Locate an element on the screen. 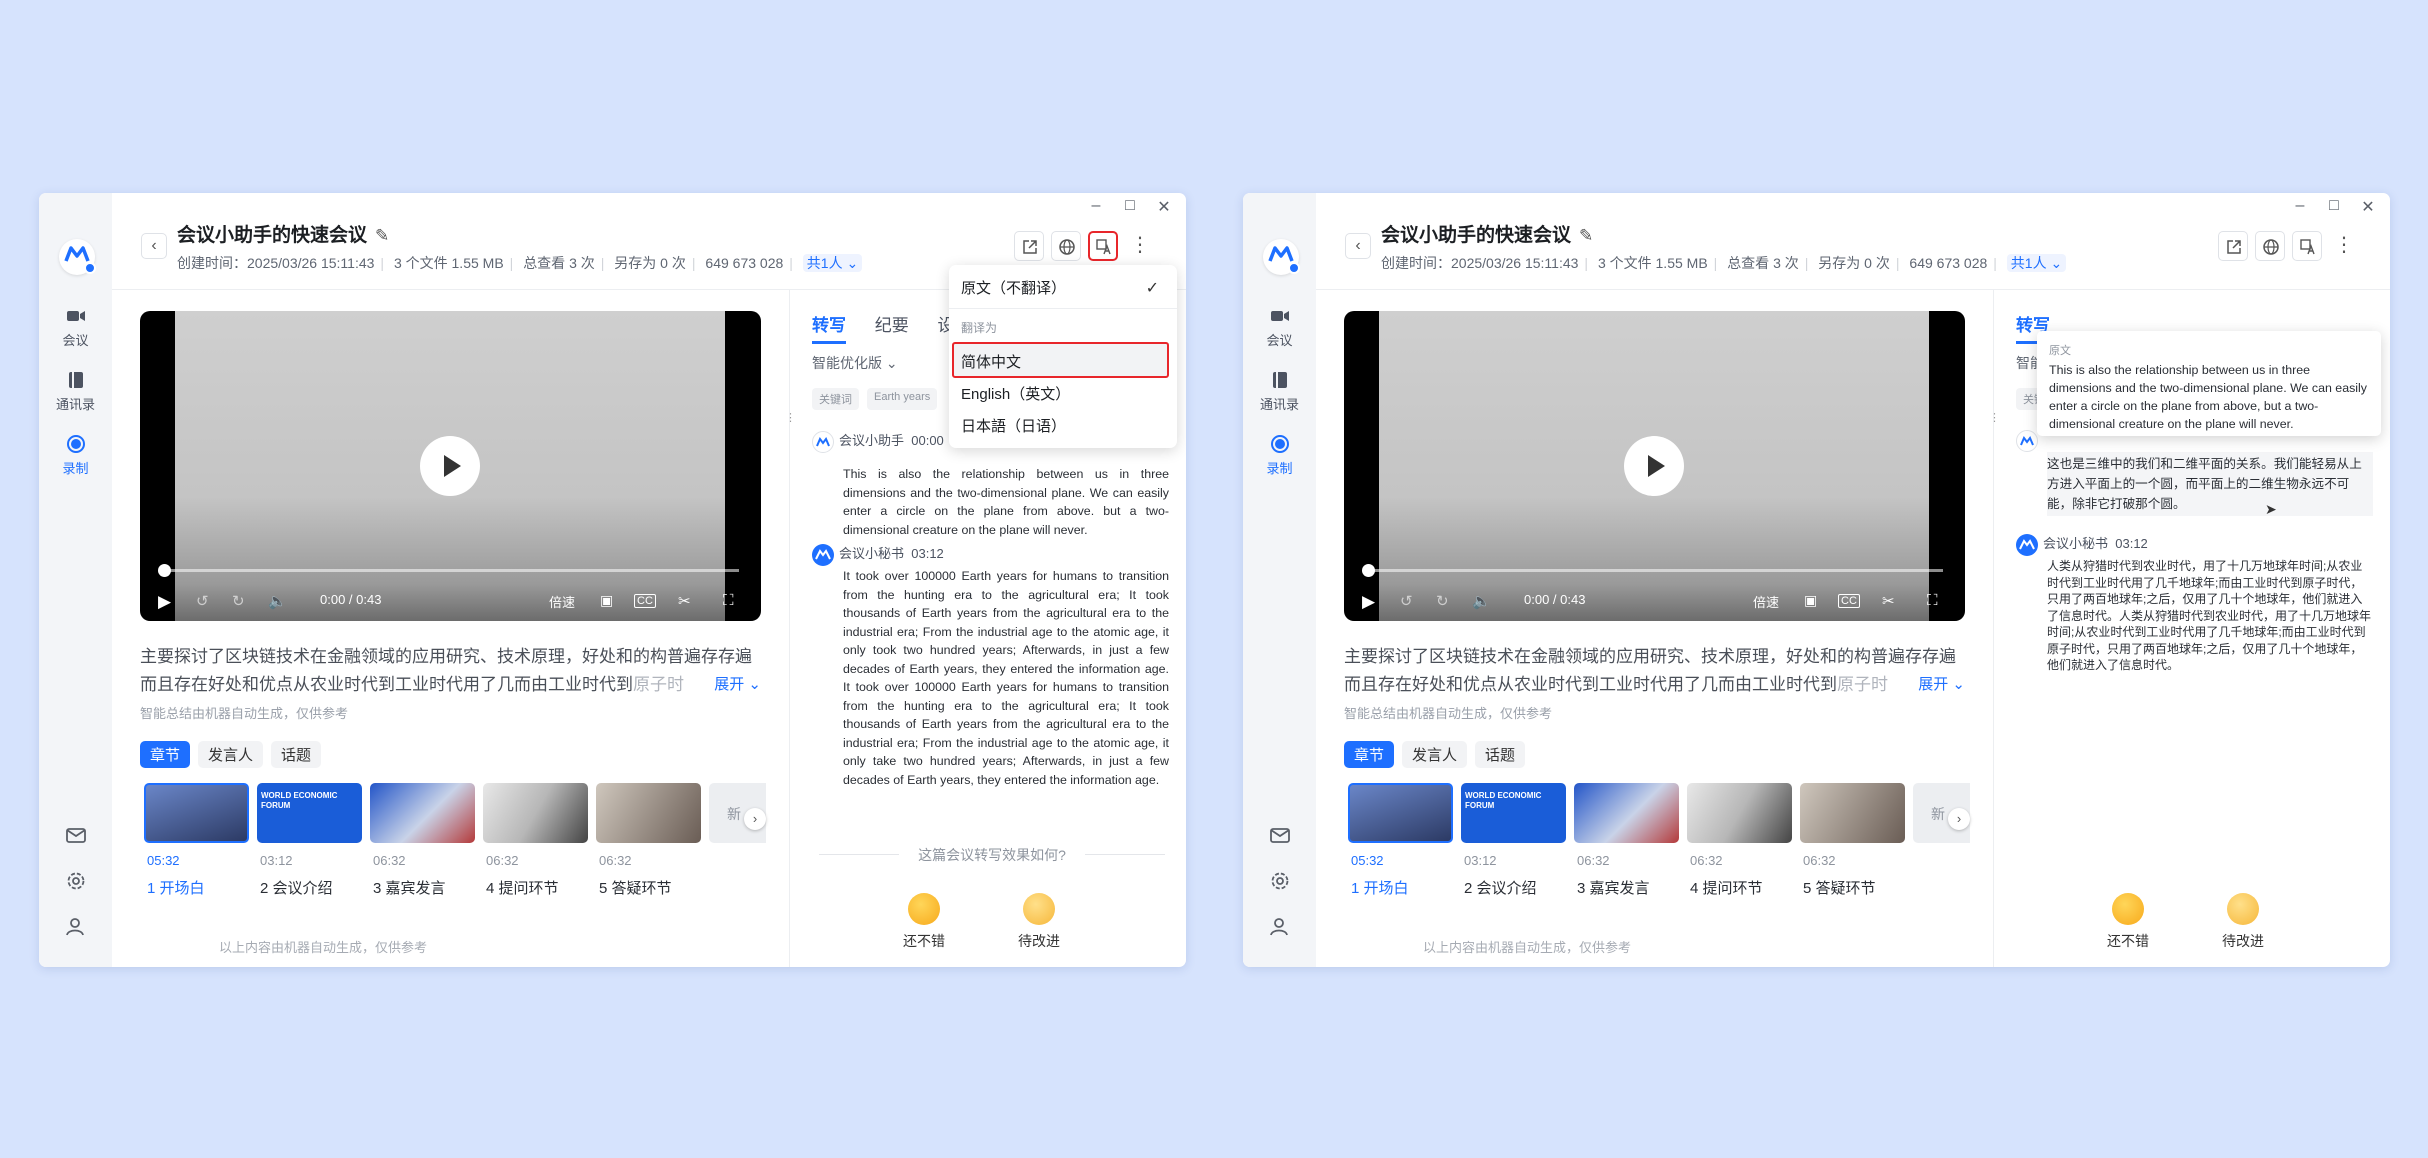 This screenshot has width=2428, height=1158. tab-transcript: 转写 is located at coordinates (829, 330).